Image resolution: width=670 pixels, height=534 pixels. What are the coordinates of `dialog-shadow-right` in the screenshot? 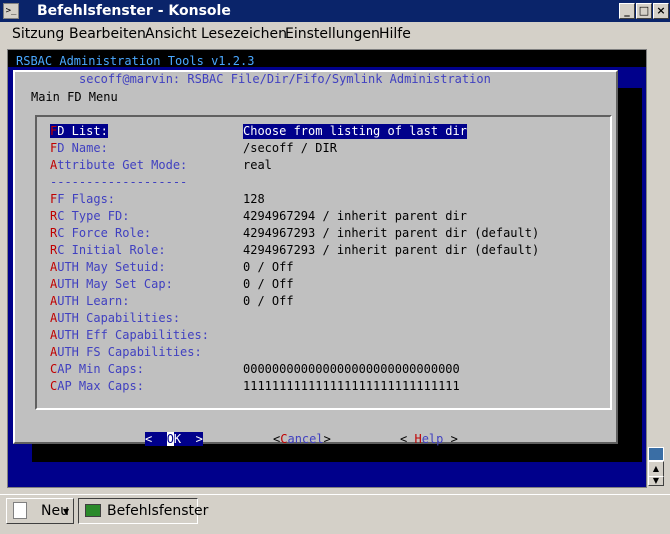 It's located at (630, 275).